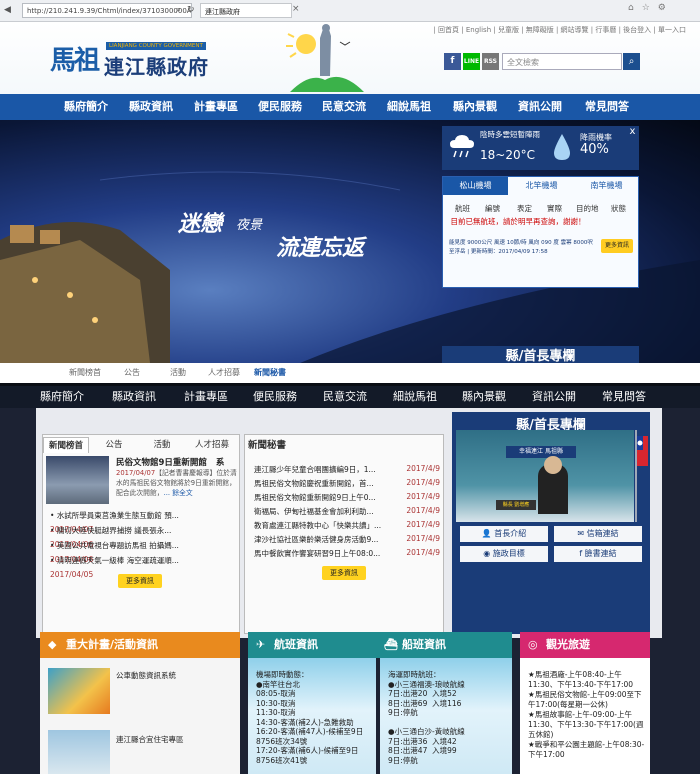  Describe the element at coordinates (423, 538) in the screenshot. I see `list-item-date: 2017/4/9` at that location.